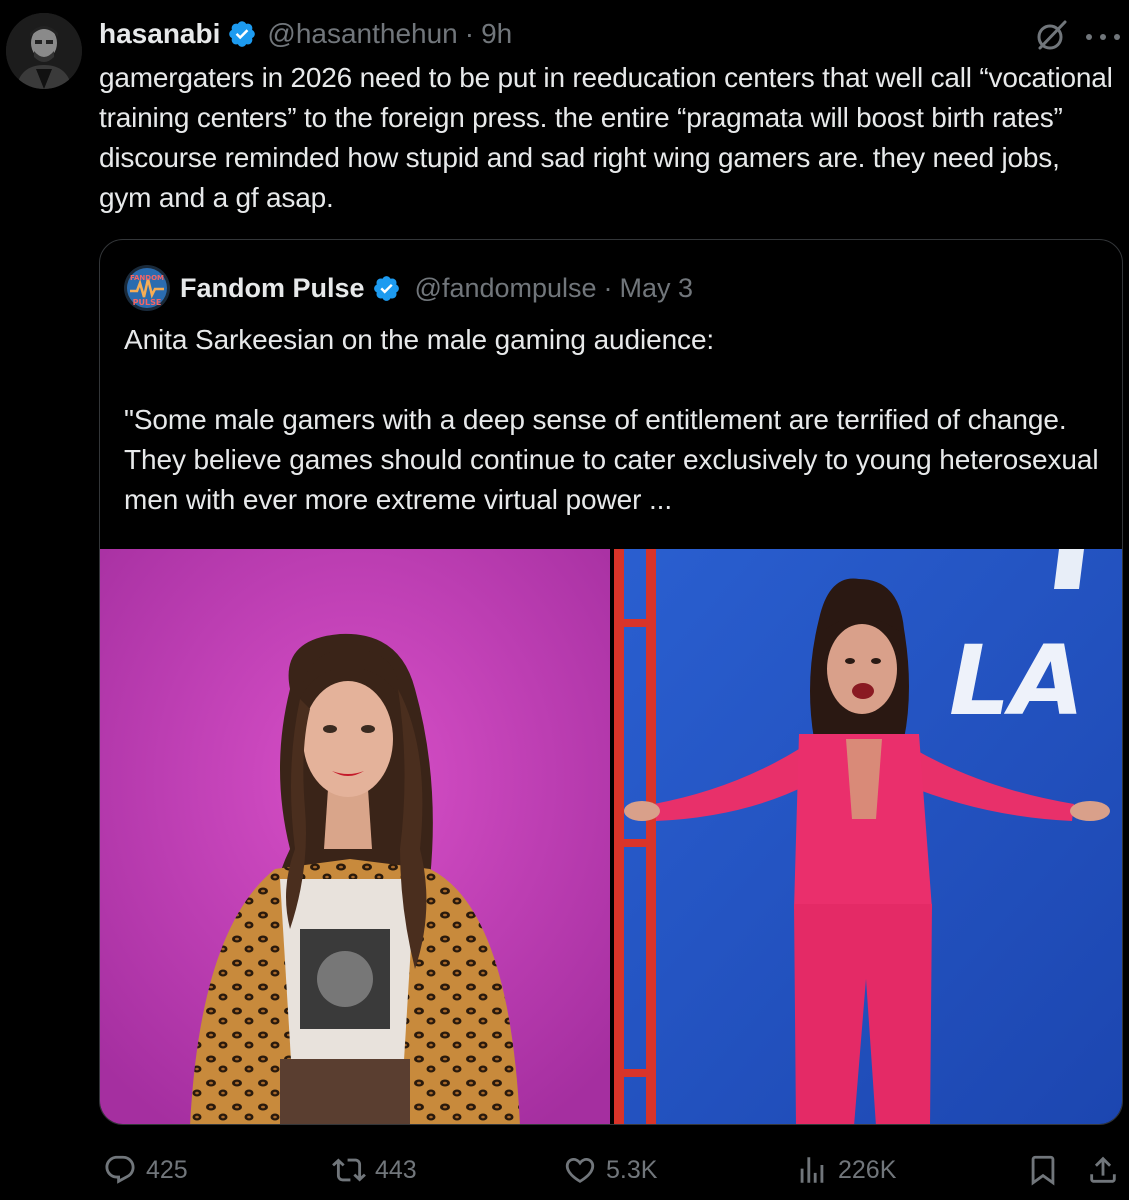 The width and height of the screenshot is (1129, 1200). Describe the element at coordinates (506, 288) in the screenshot. I see `quote-author-handle: @fandompulse` at that location.